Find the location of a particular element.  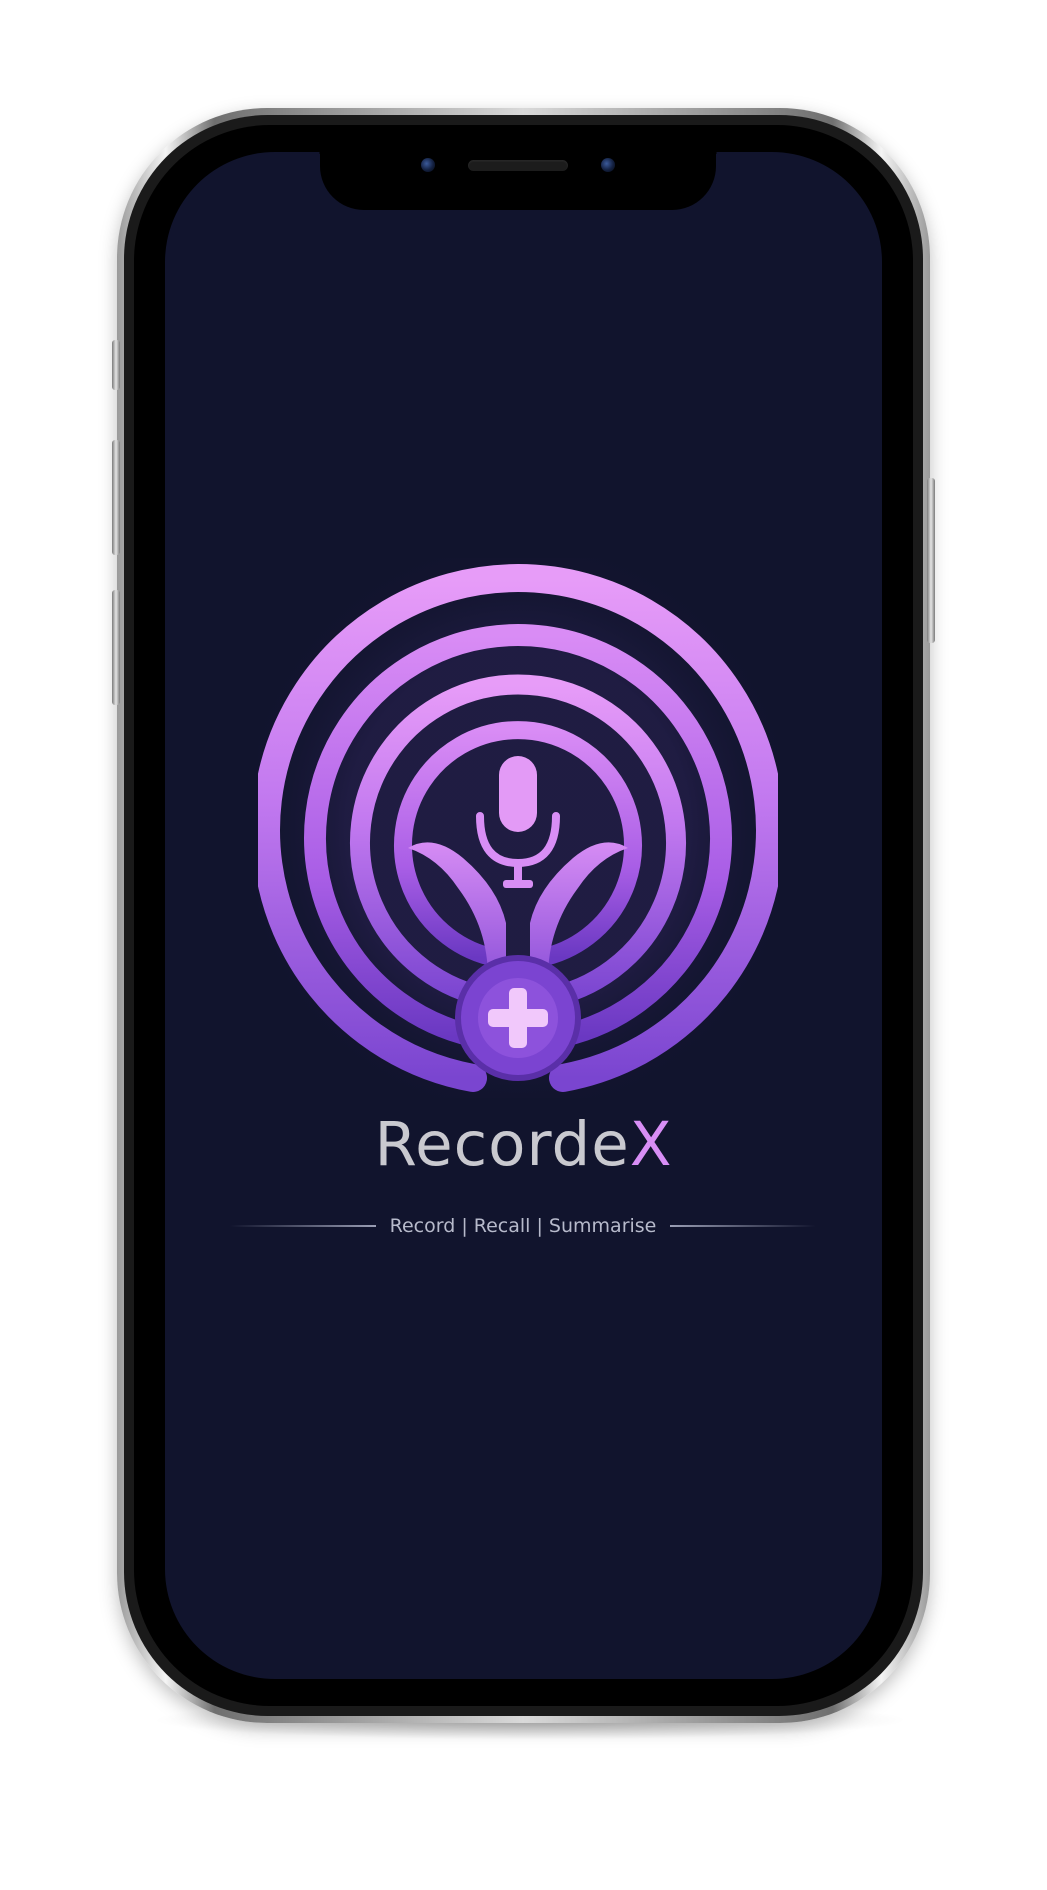

earpiece-speaker is located at coordinates (518, 165).